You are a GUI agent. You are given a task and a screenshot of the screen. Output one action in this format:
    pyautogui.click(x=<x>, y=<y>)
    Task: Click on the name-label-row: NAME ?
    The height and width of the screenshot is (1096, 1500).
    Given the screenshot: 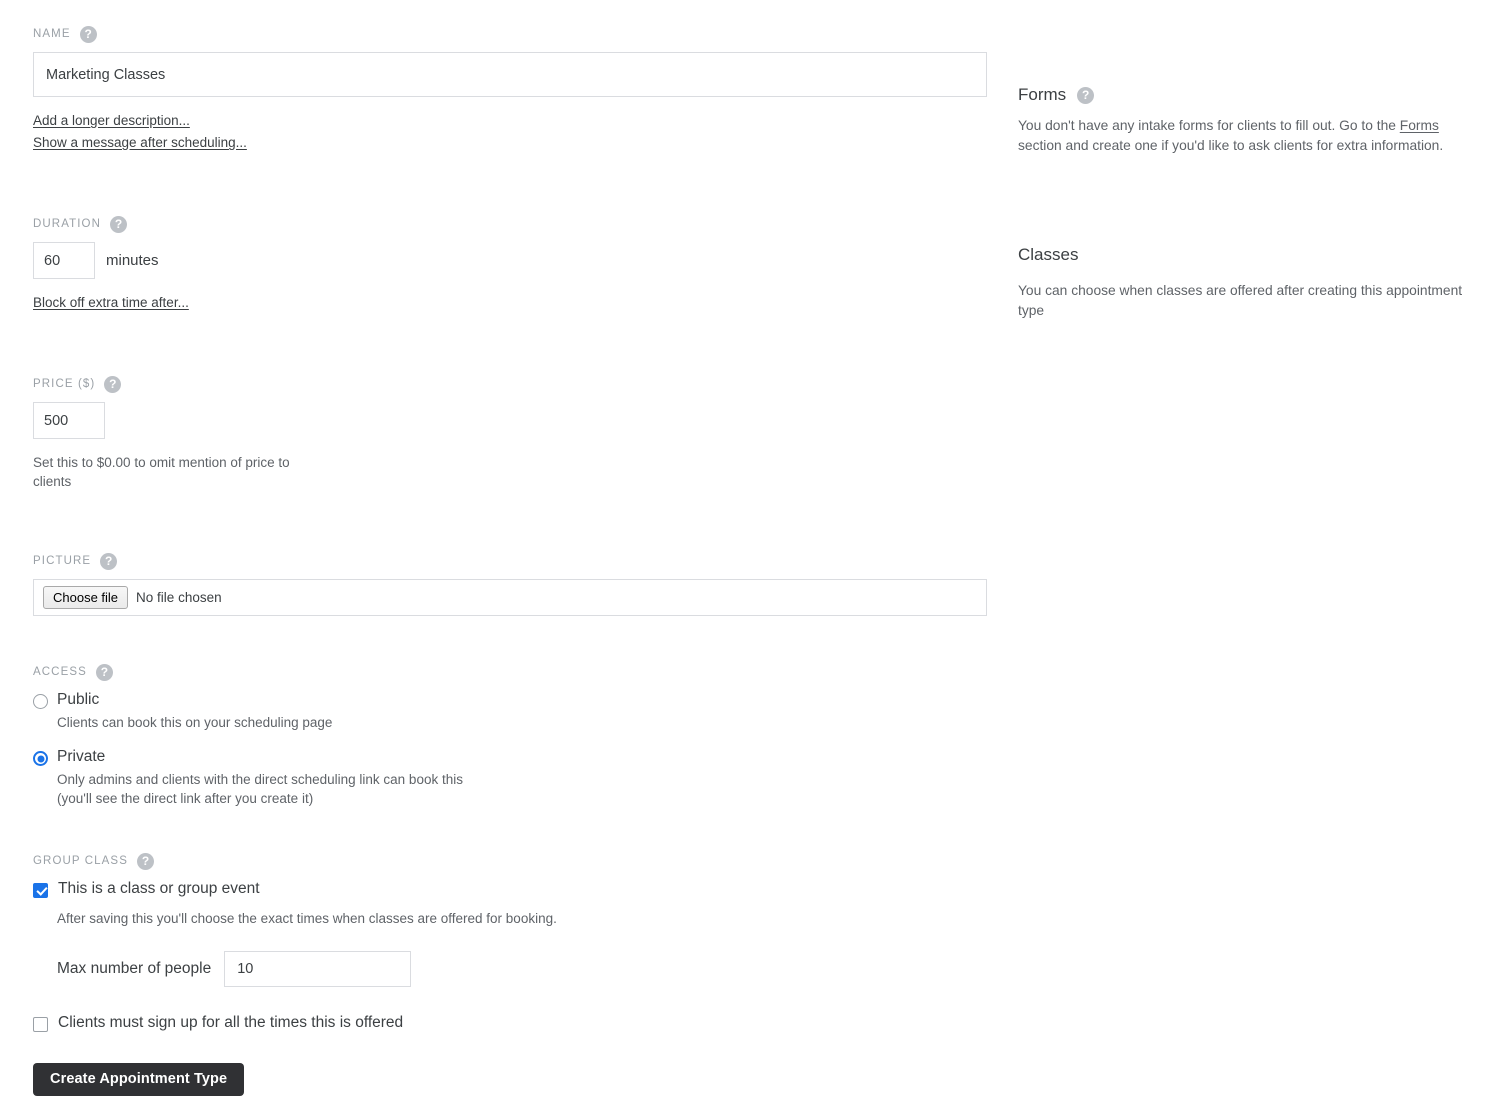 What is the action you would take?
    pyautogui.click(x=521, y=34)
    